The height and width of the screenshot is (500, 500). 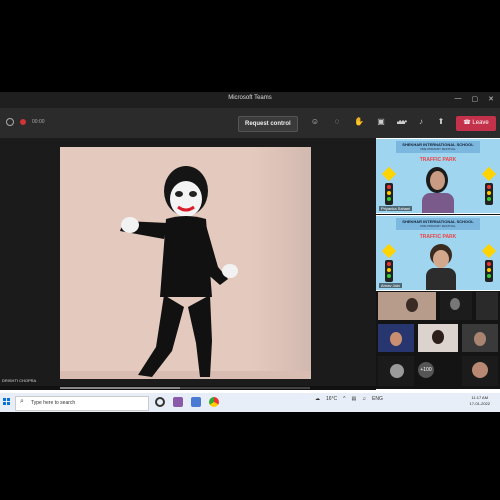 I want to click on minimize-button: —, so click(x=458, y=99).